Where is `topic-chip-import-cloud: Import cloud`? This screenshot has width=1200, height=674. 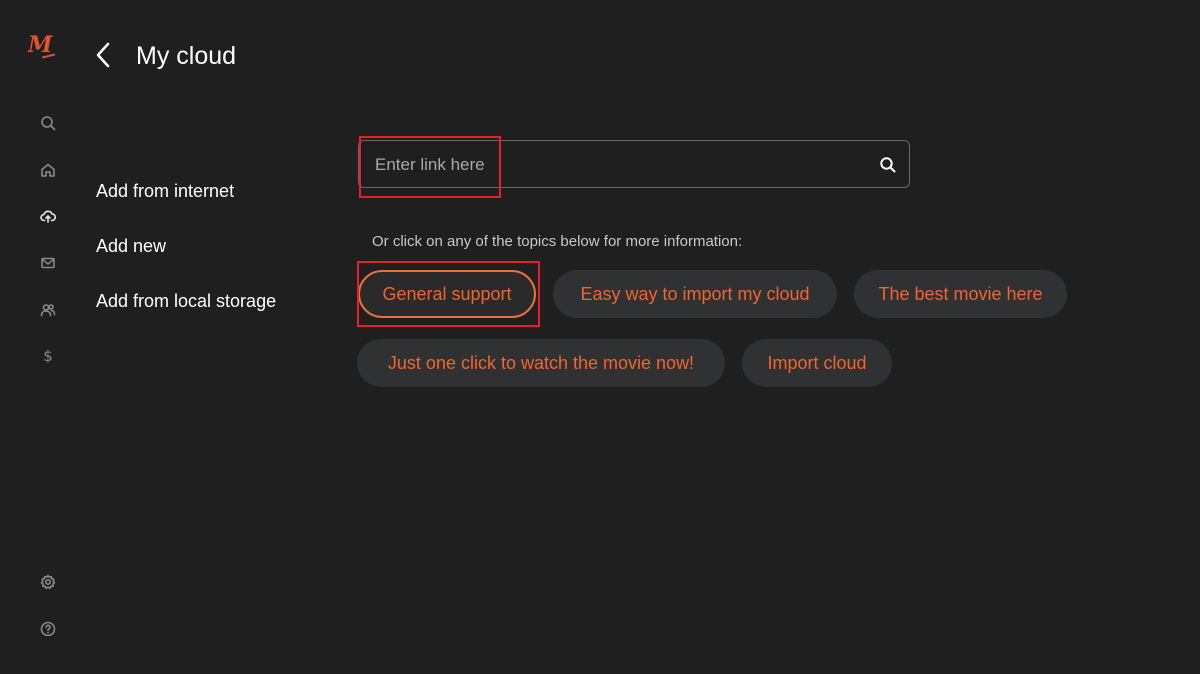 topic-chip-import-cloud: Import cloud is located at coordinates (817, 363).